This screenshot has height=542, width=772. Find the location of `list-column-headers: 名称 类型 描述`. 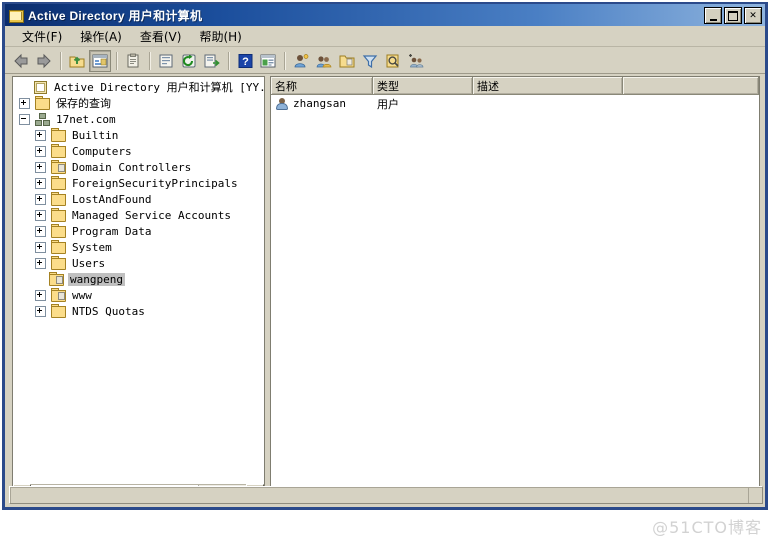

list-column-headers: 名称 类型 描述 is located at coordinates (515, 86).